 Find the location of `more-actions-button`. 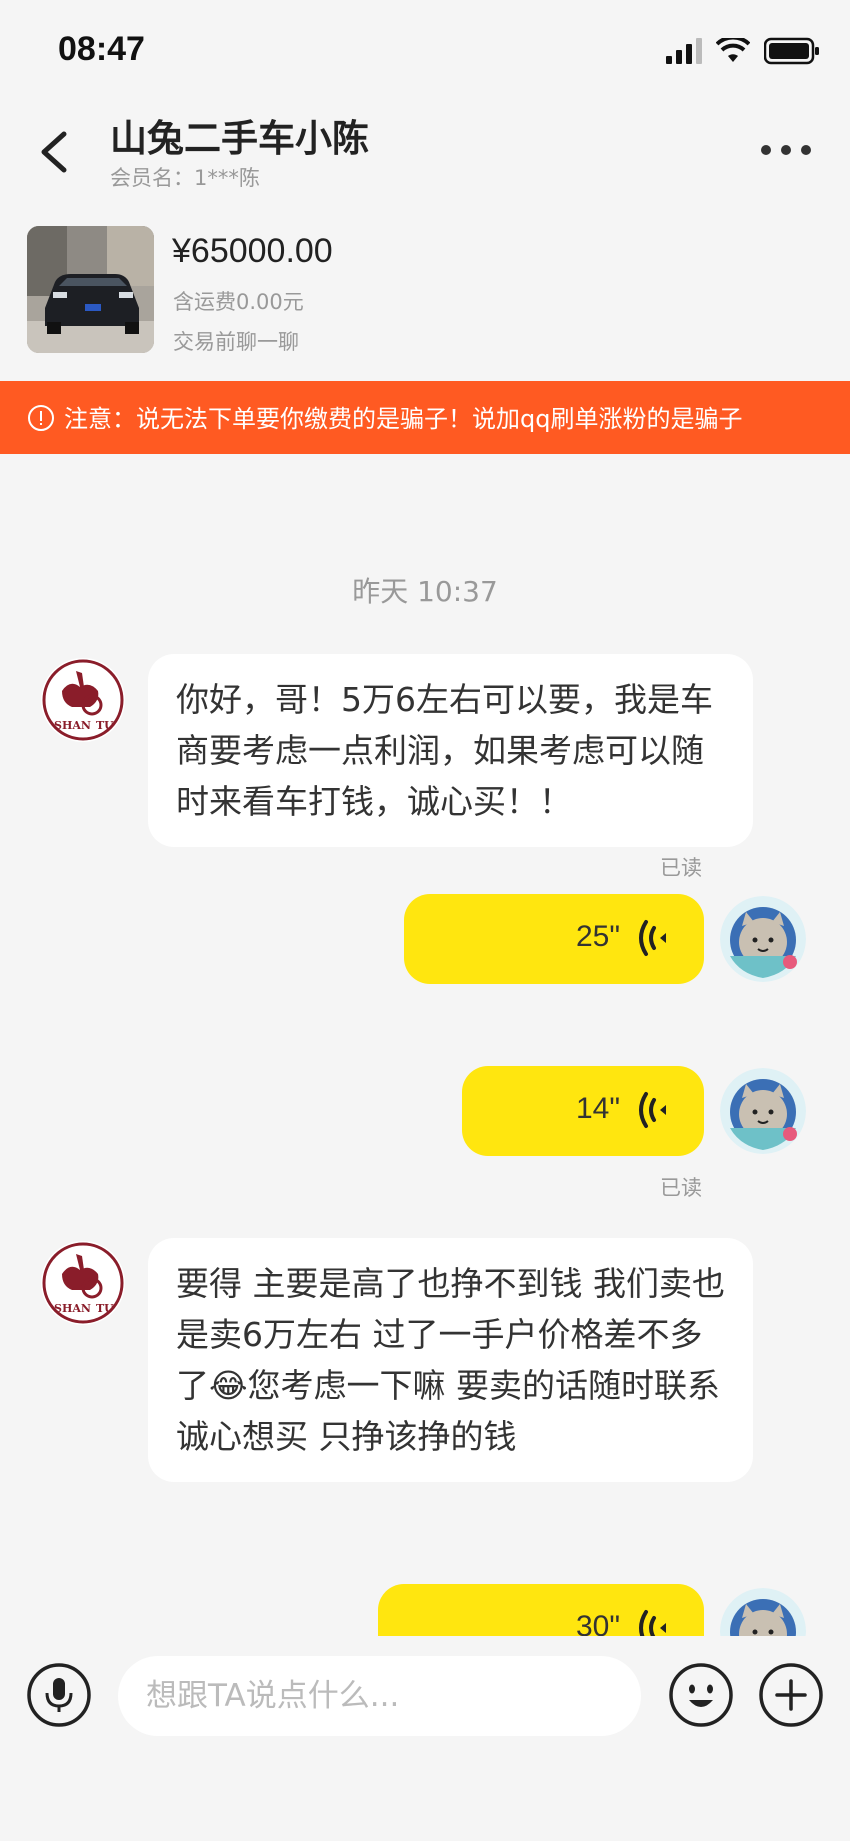

more-actions-button is located at coordinates (791, 1695).